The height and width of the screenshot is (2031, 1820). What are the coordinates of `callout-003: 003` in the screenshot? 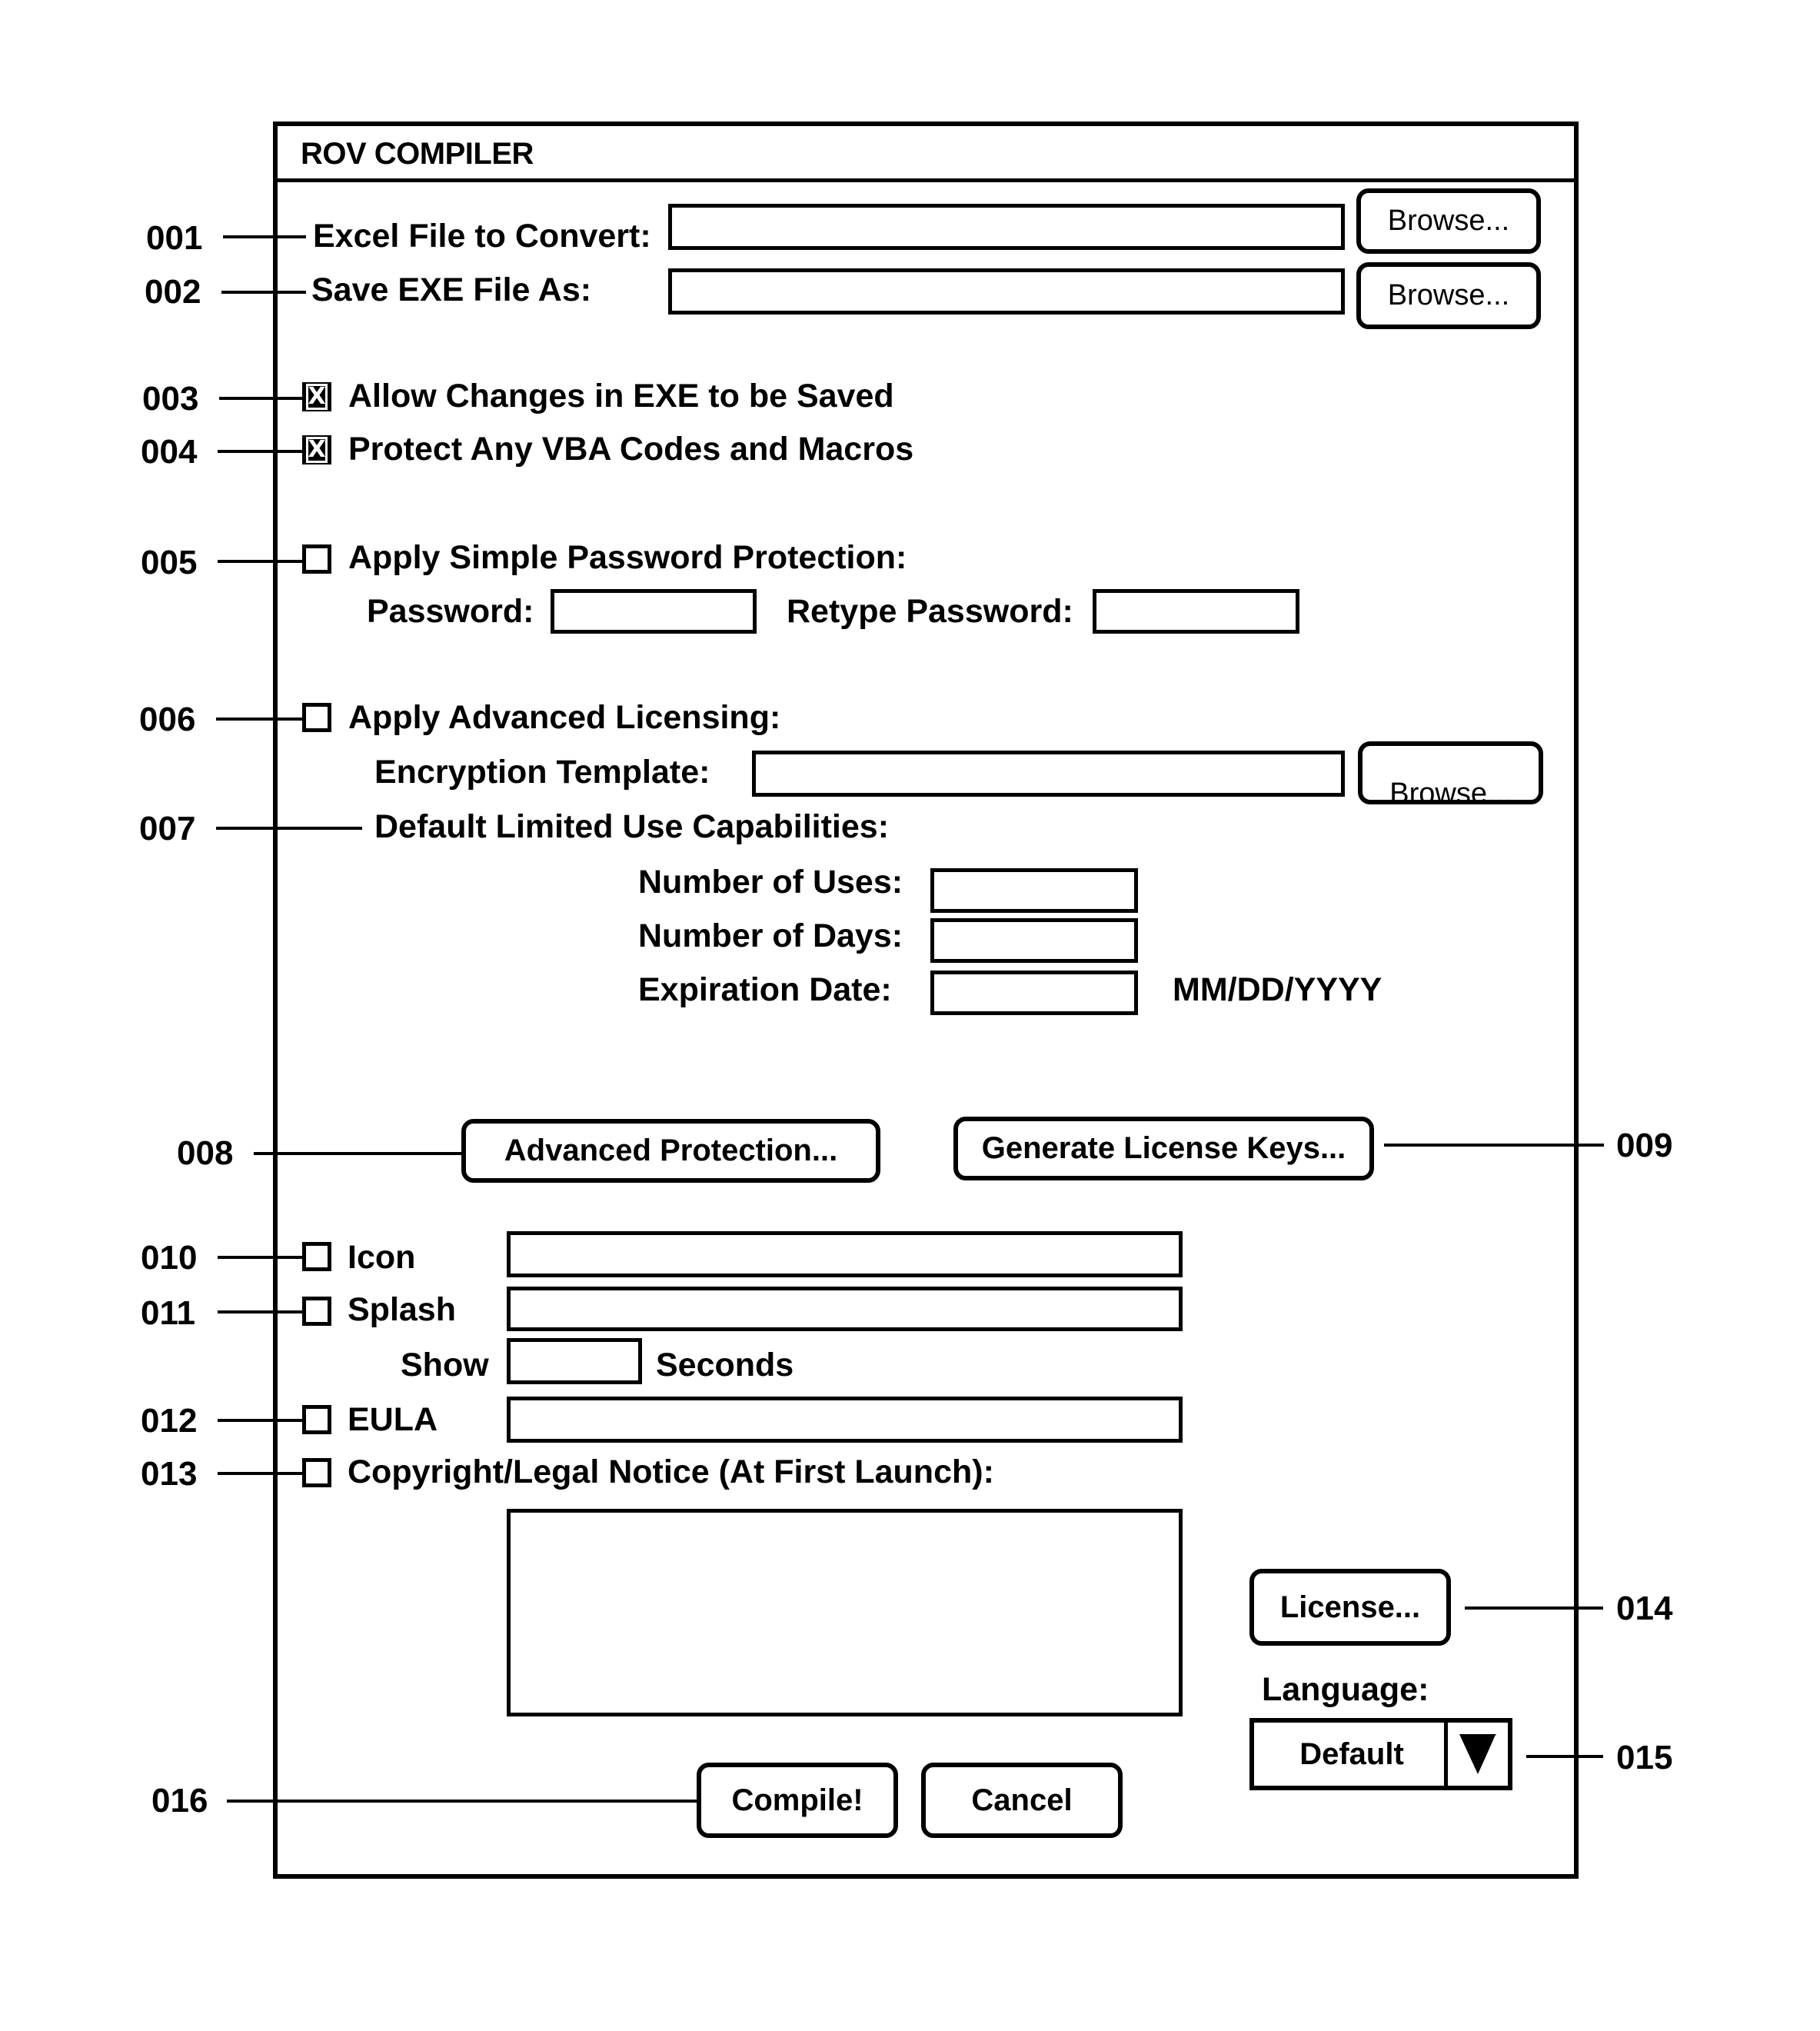 It's located at (170, 399).